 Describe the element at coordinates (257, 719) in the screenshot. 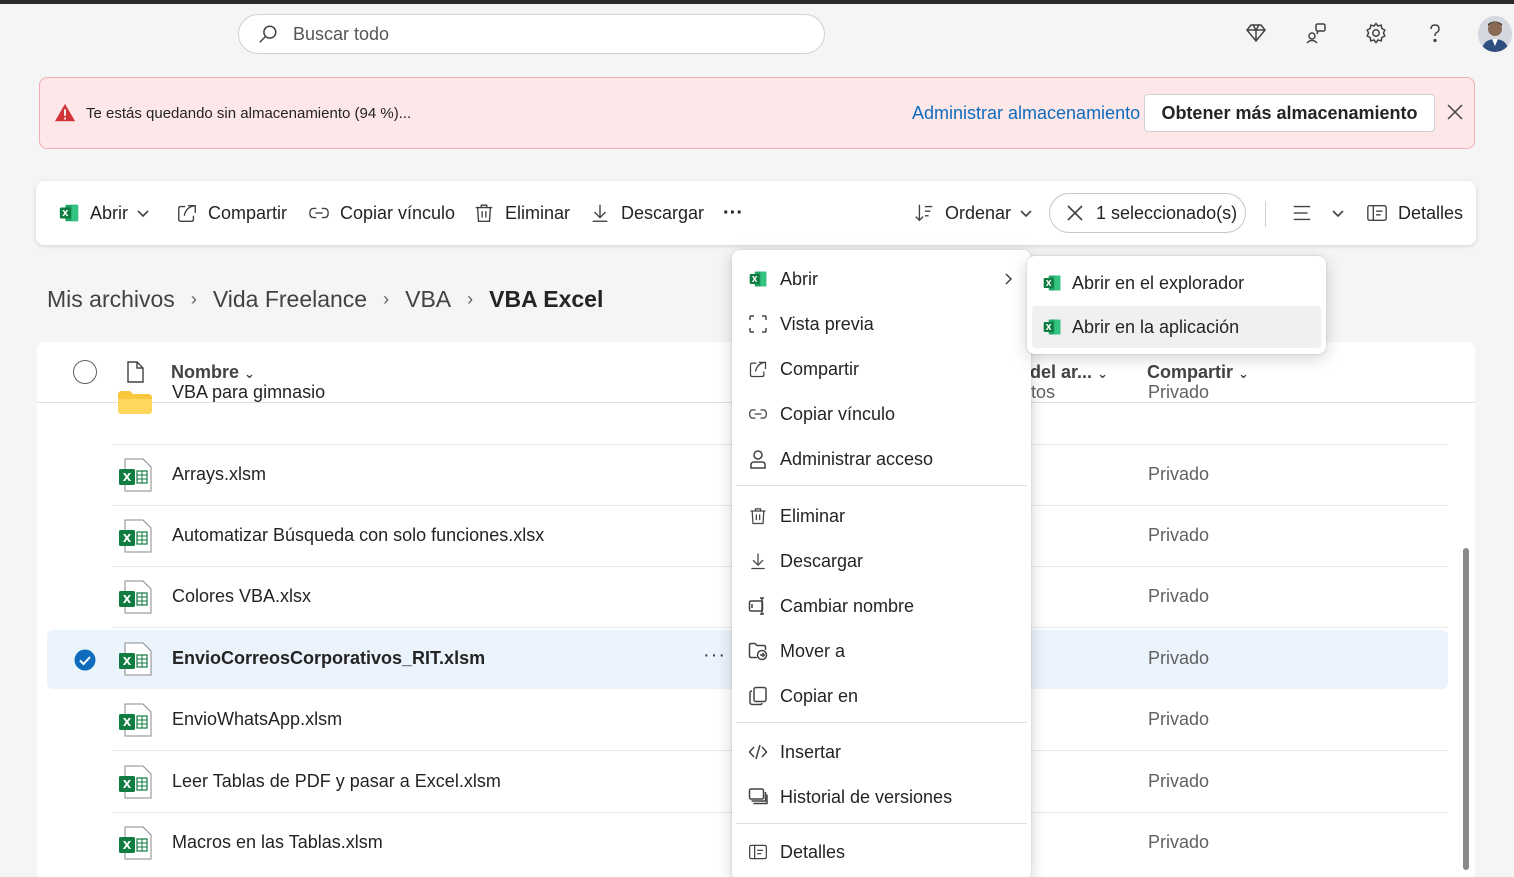

I see `file-name: EnvioWhatsApp.xlsm` at that location.